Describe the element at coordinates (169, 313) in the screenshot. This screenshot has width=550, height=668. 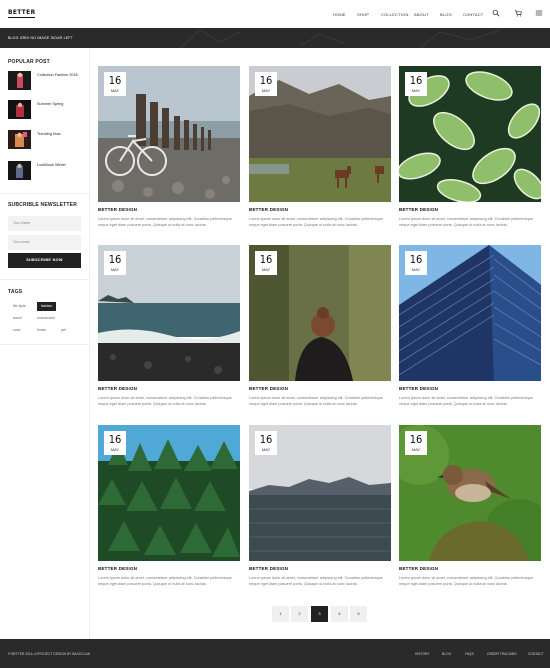
I see `blog-image-beach: 16 MAY` at that location.